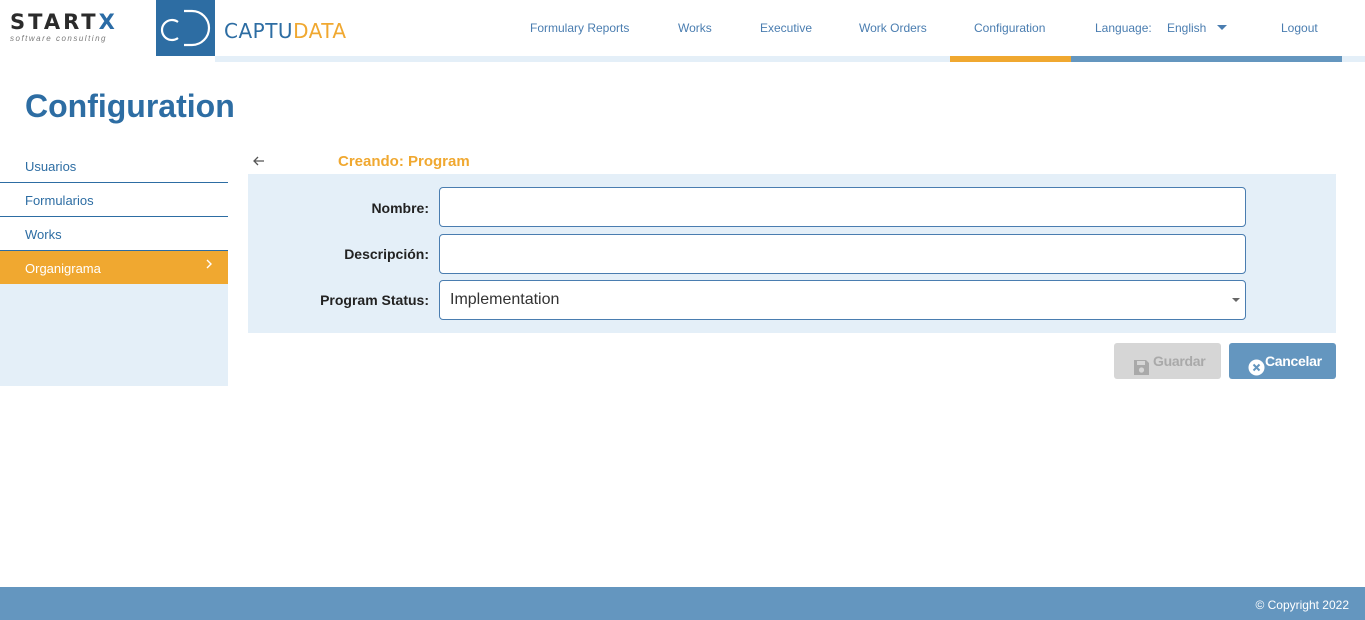 Image resolution: width=1365 pixels, height=620 pixels. I want to click on brand-part-2: DATA, so click(320, 31).